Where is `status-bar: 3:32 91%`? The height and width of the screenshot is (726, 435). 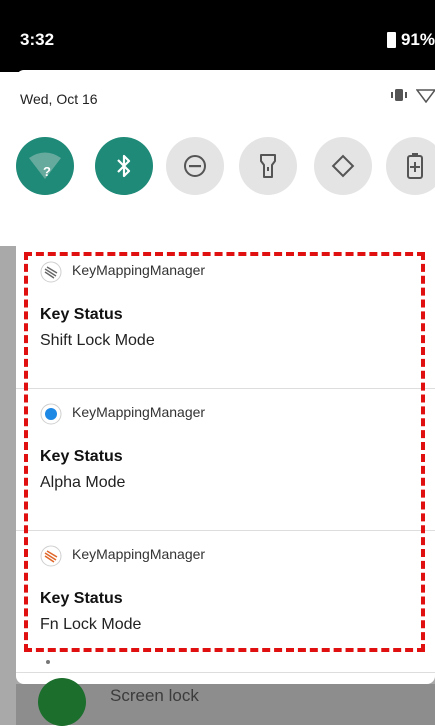 status-bar: 3:32 91% is located at coordinates (217, 36).